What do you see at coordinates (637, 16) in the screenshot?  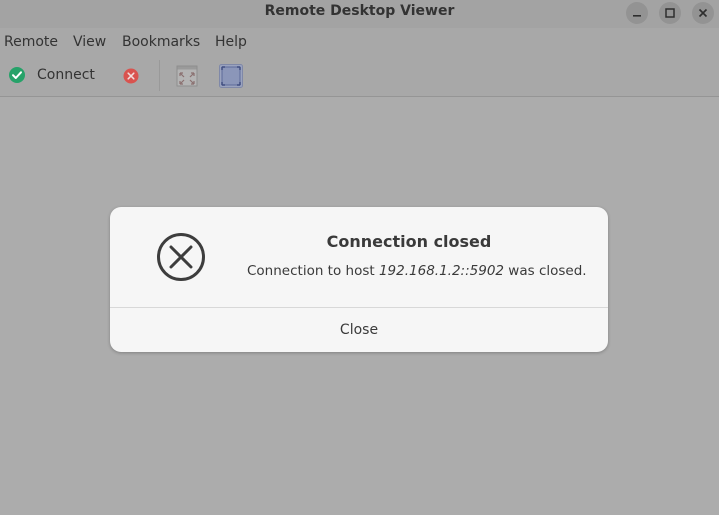 I see `minimize-icon` at bounding box center [637, 16].